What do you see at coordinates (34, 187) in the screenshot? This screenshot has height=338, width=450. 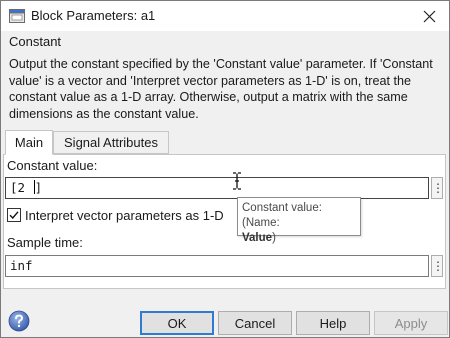 I see `text-caret` at bounding box center [34, 187].